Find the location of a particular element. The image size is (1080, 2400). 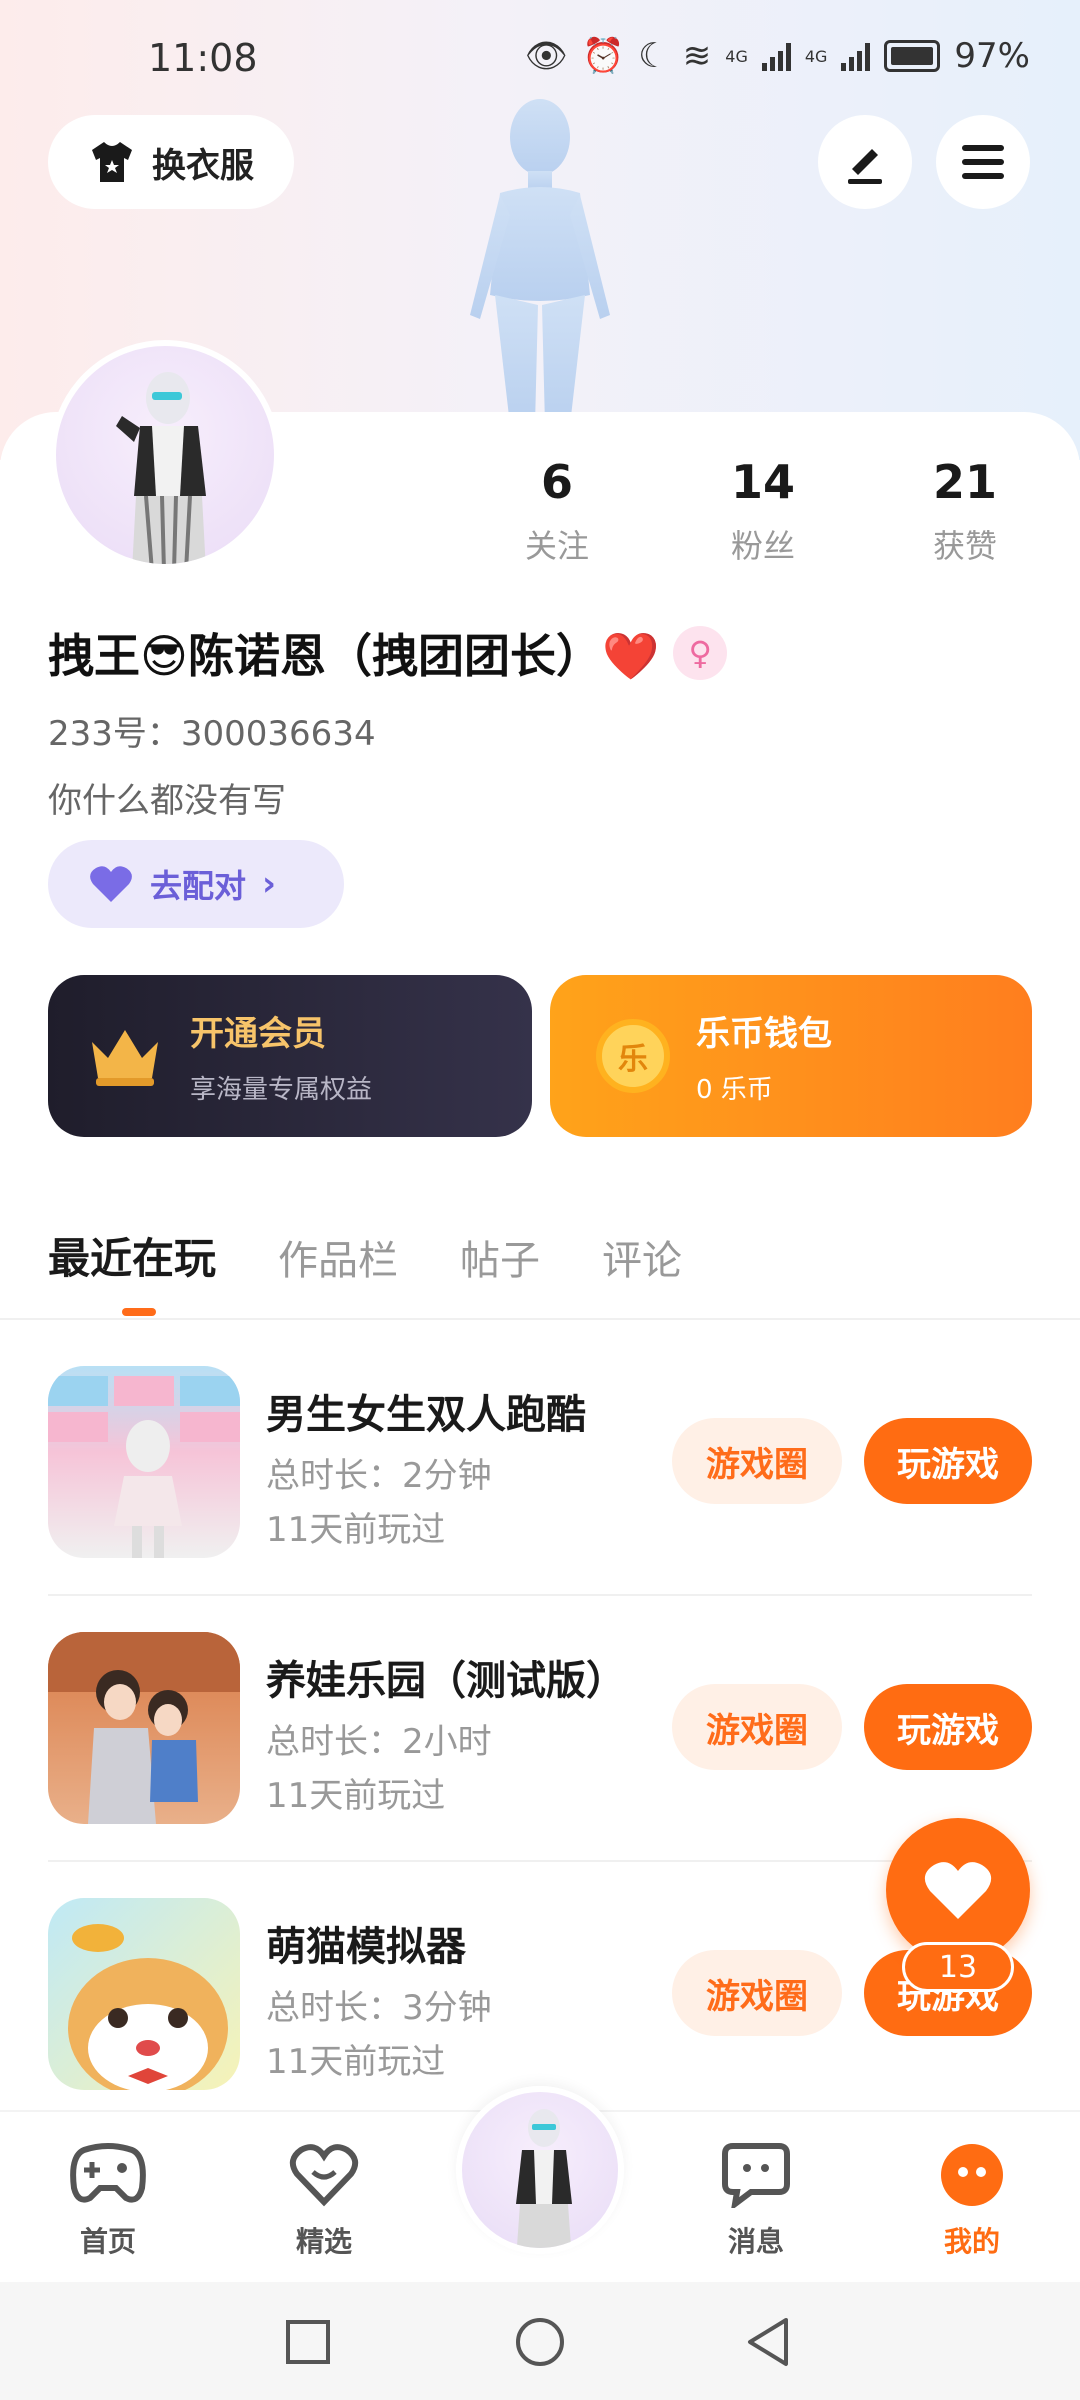

wallet-card: 乐 乐币钱包 0 乐币 is located at coordinates (791, 1056).